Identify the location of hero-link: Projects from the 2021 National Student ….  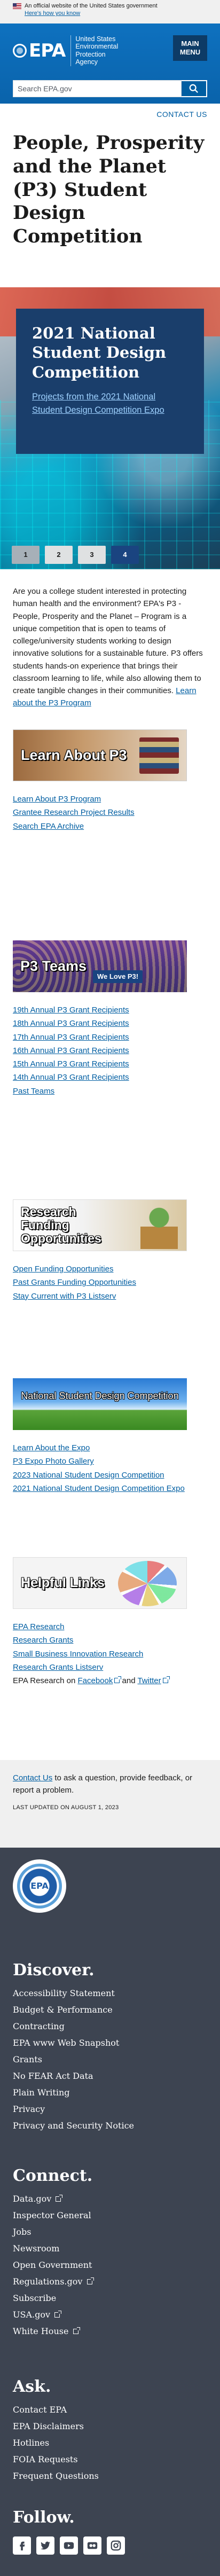
(110, 404).